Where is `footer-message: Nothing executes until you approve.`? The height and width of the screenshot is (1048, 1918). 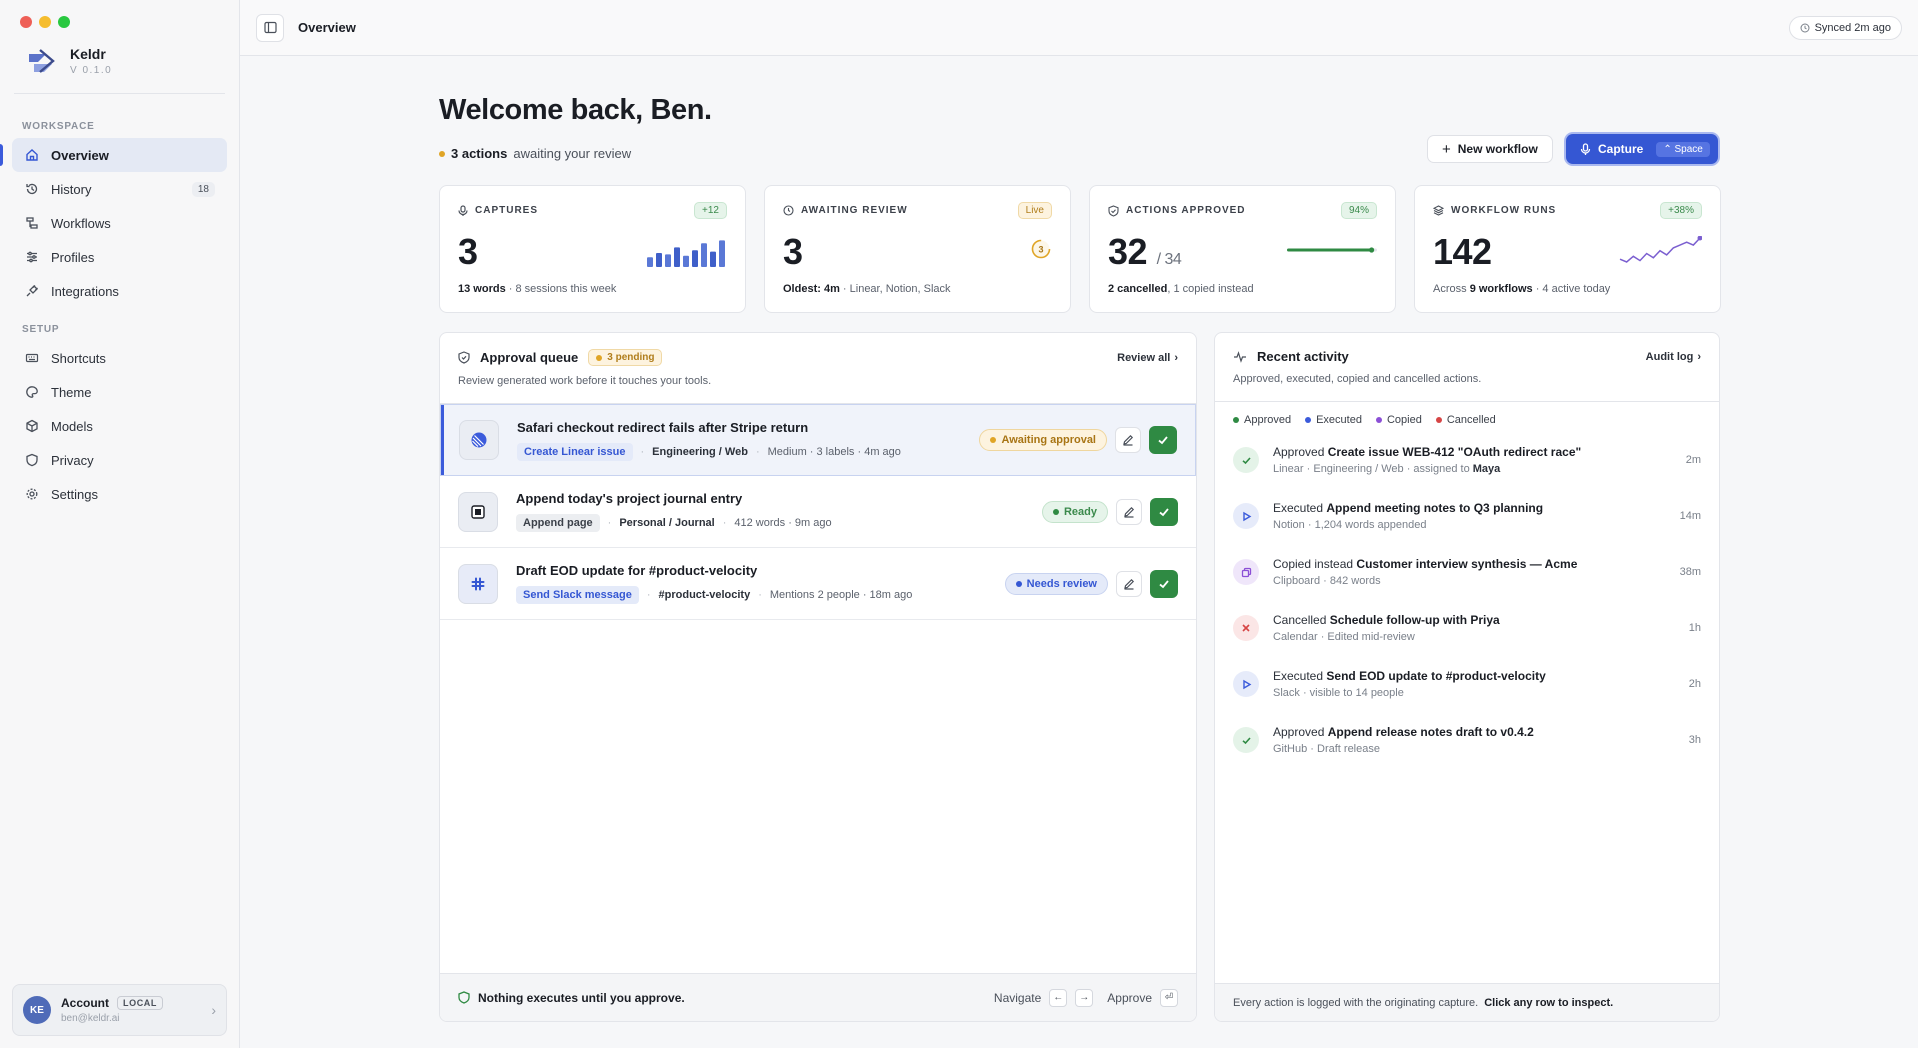 footer-message: Nothing executes until you approve. is located at coordinates (581, 997).